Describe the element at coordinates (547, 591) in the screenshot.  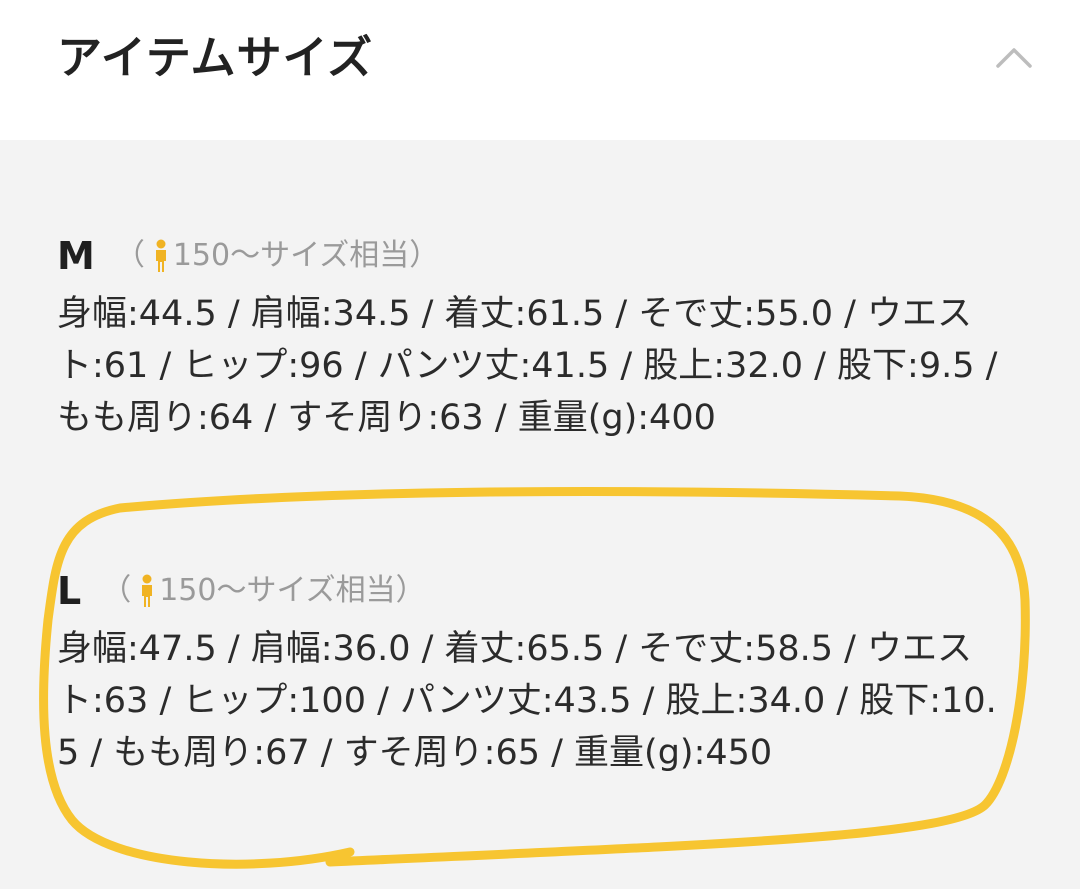
I see `size-heading: L （ 150〜サイズ相当 ）` at that location.